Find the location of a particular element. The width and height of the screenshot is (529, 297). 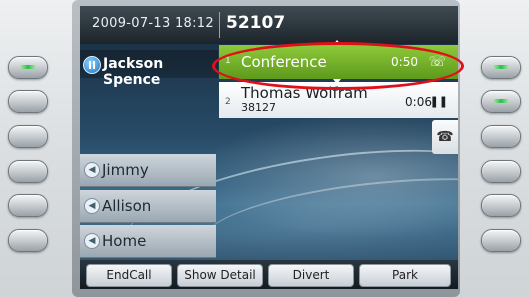

end-call-tab: ☎ is located at coordinates (445, 137).